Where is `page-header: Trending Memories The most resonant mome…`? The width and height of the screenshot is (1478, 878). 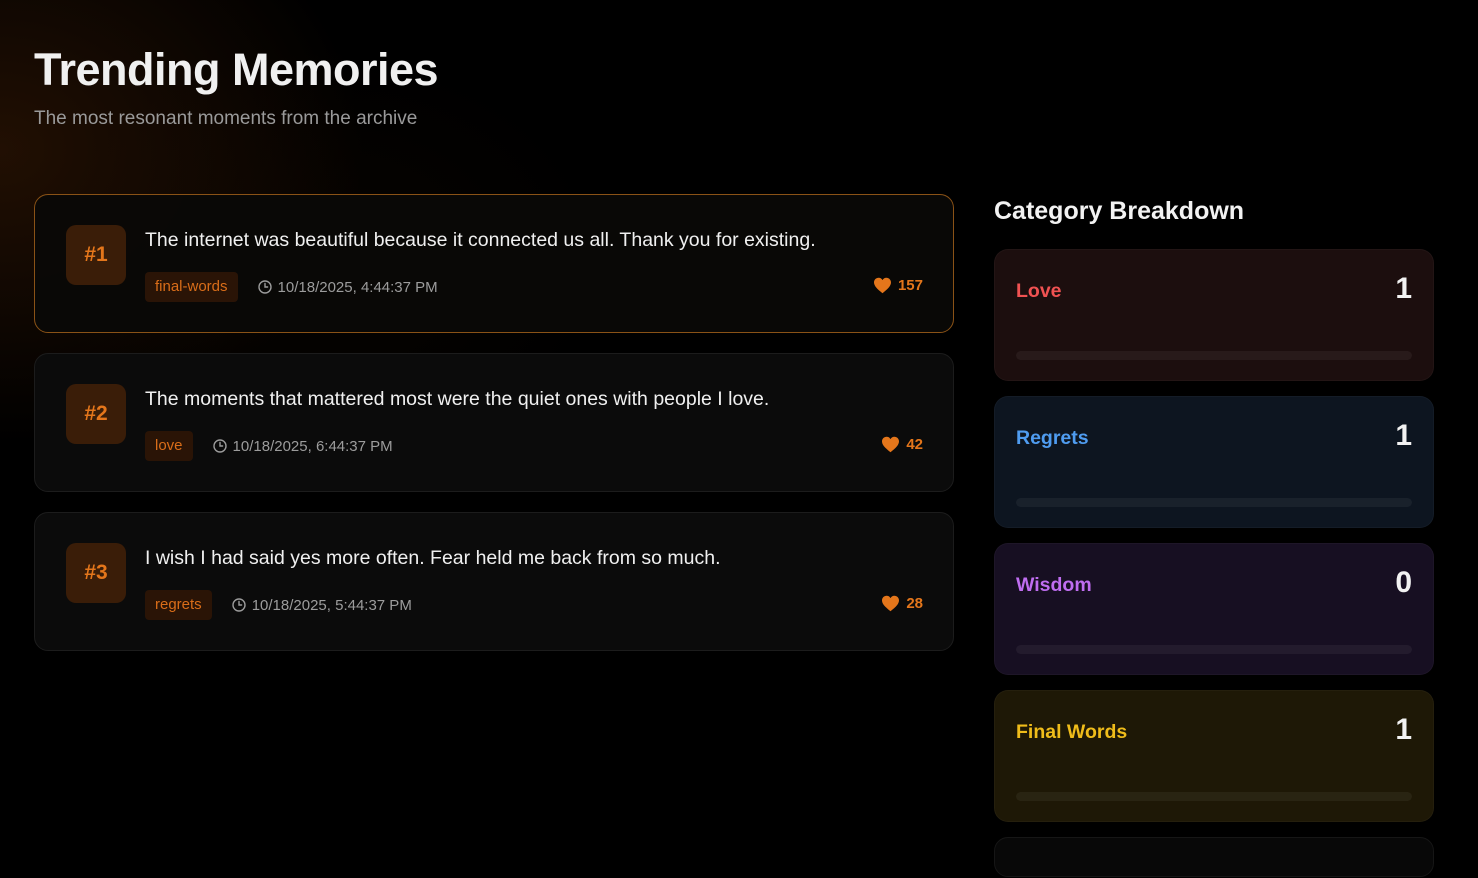 page-header: Trending Memories The most resonant mome… is located at coordinates (236, 87).